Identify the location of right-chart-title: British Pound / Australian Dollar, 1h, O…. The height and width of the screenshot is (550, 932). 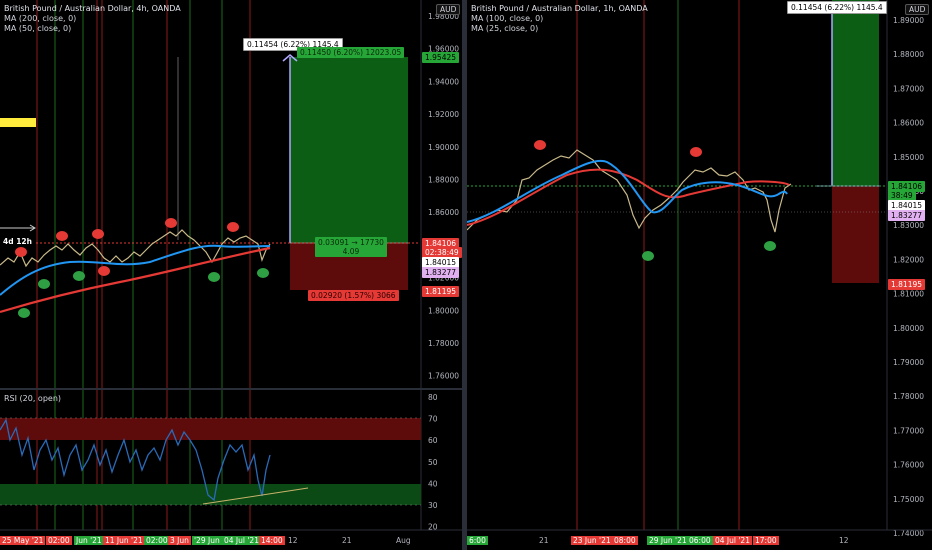
(559, 8).